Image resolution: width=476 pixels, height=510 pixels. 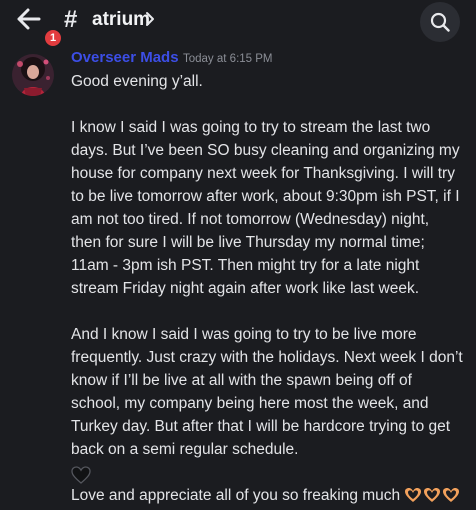 I want to click on back-arrow-icon, so click(x=29, y=19).